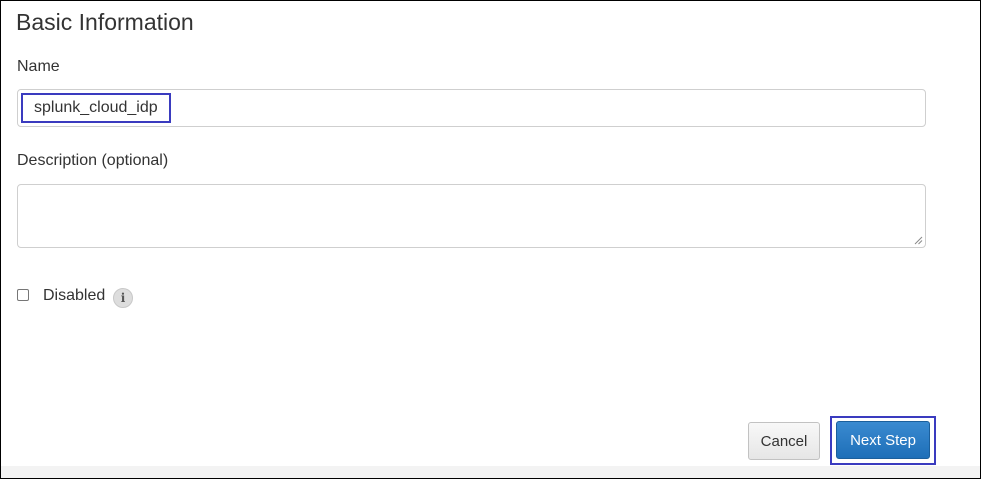 The width and height of the screenshot is (981, 479). I want to click on section-title: Basic Information, so click(105, 22).